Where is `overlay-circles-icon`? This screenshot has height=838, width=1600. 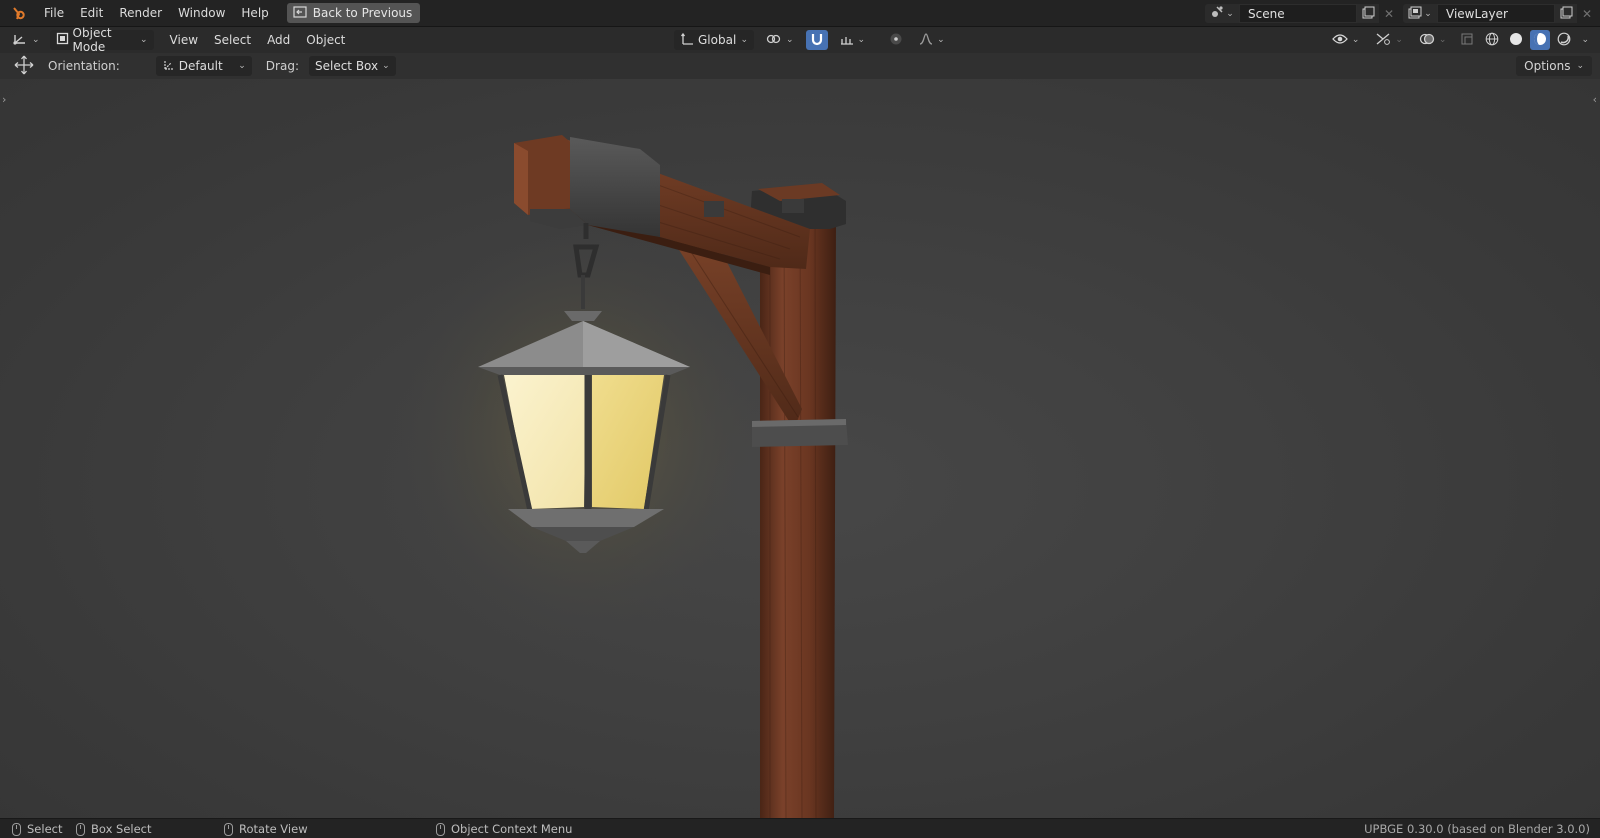
overlay-circles-icon is located at coordinates (1427, 40).